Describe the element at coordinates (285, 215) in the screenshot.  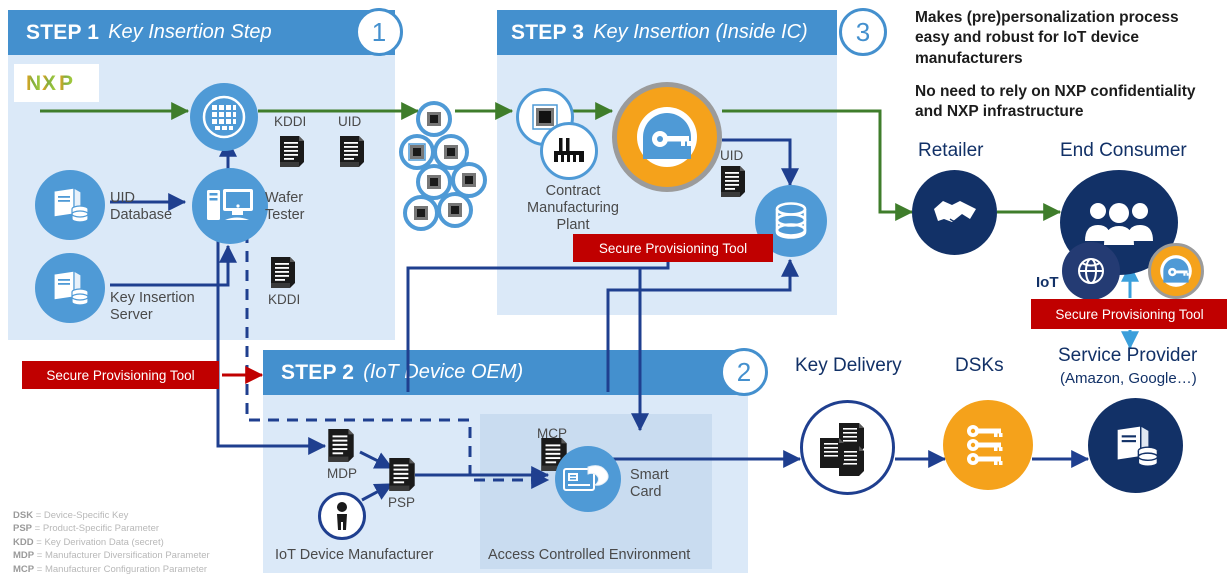
I see `wafer-tester-label-line2: Tester` at that location.